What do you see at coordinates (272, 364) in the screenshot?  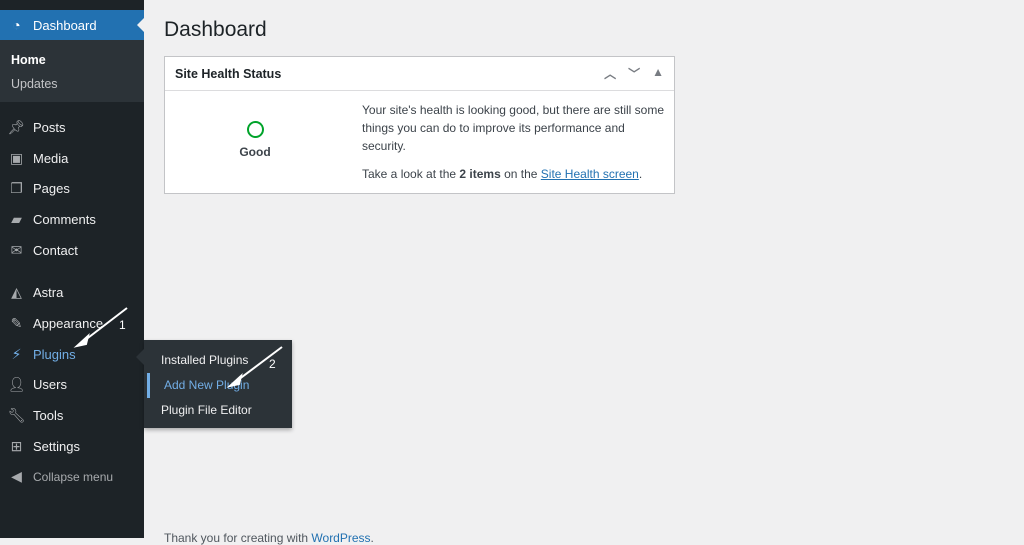 I see `annotation-label-2: 2` at bounding box center [272, 364].